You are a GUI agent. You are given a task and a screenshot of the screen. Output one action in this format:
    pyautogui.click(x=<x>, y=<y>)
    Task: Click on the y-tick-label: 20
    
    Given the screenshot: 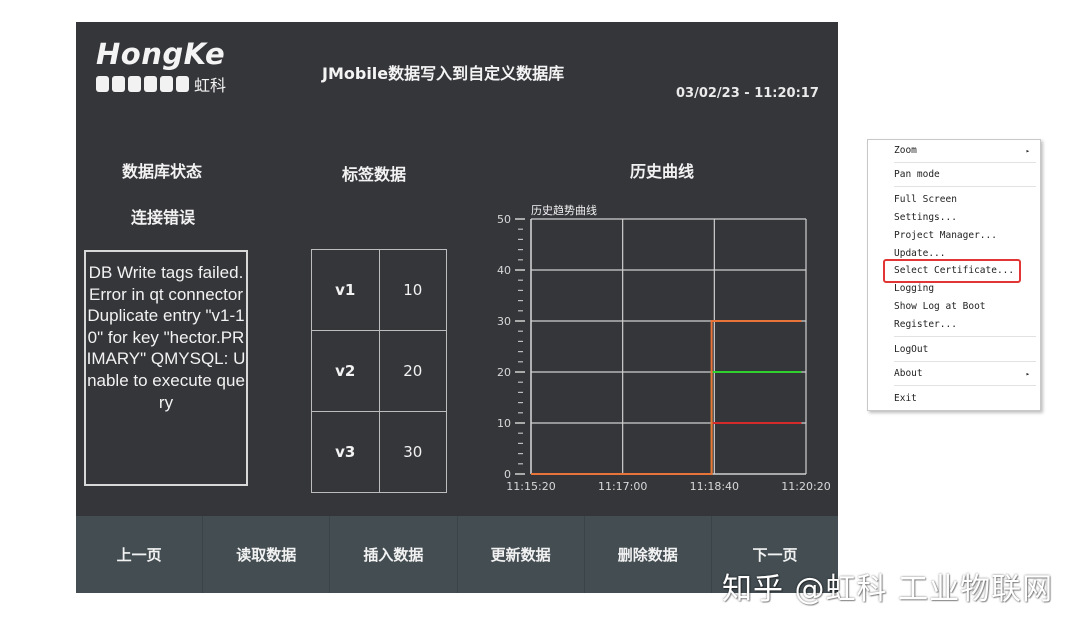 What is the action you would take?
    pyautogui.click(x=504, y=372)
    